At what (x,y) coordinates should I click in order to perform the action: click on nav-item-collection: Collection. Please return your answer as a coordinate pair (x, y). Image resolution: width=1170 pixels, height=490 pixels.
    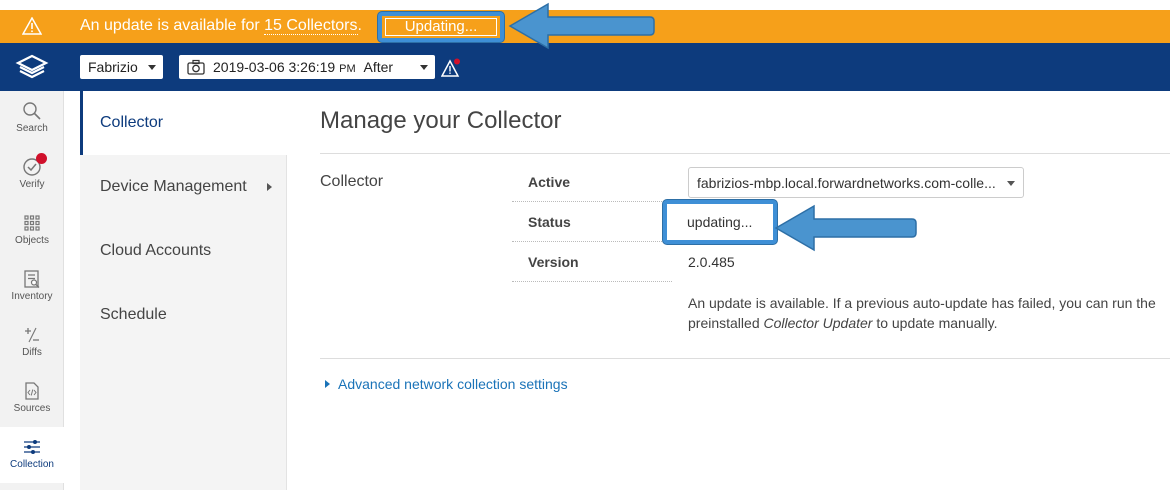
    Looking at the image, I should click on (32, 455).